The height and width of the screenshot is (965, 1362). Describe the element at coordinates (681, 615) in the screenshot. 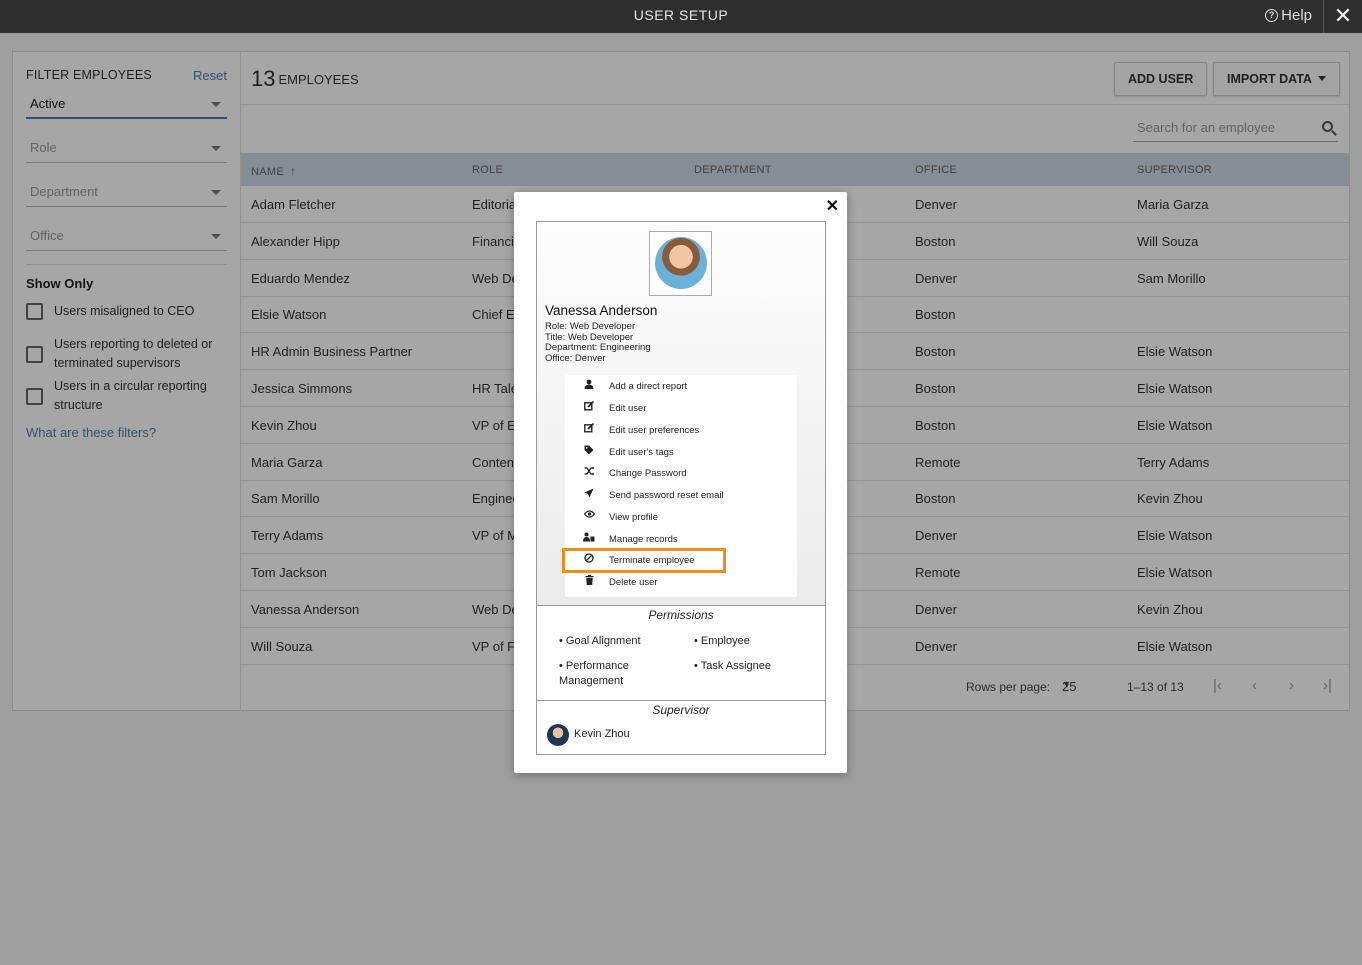

I see `permissions-heading: Permissions` at that location.